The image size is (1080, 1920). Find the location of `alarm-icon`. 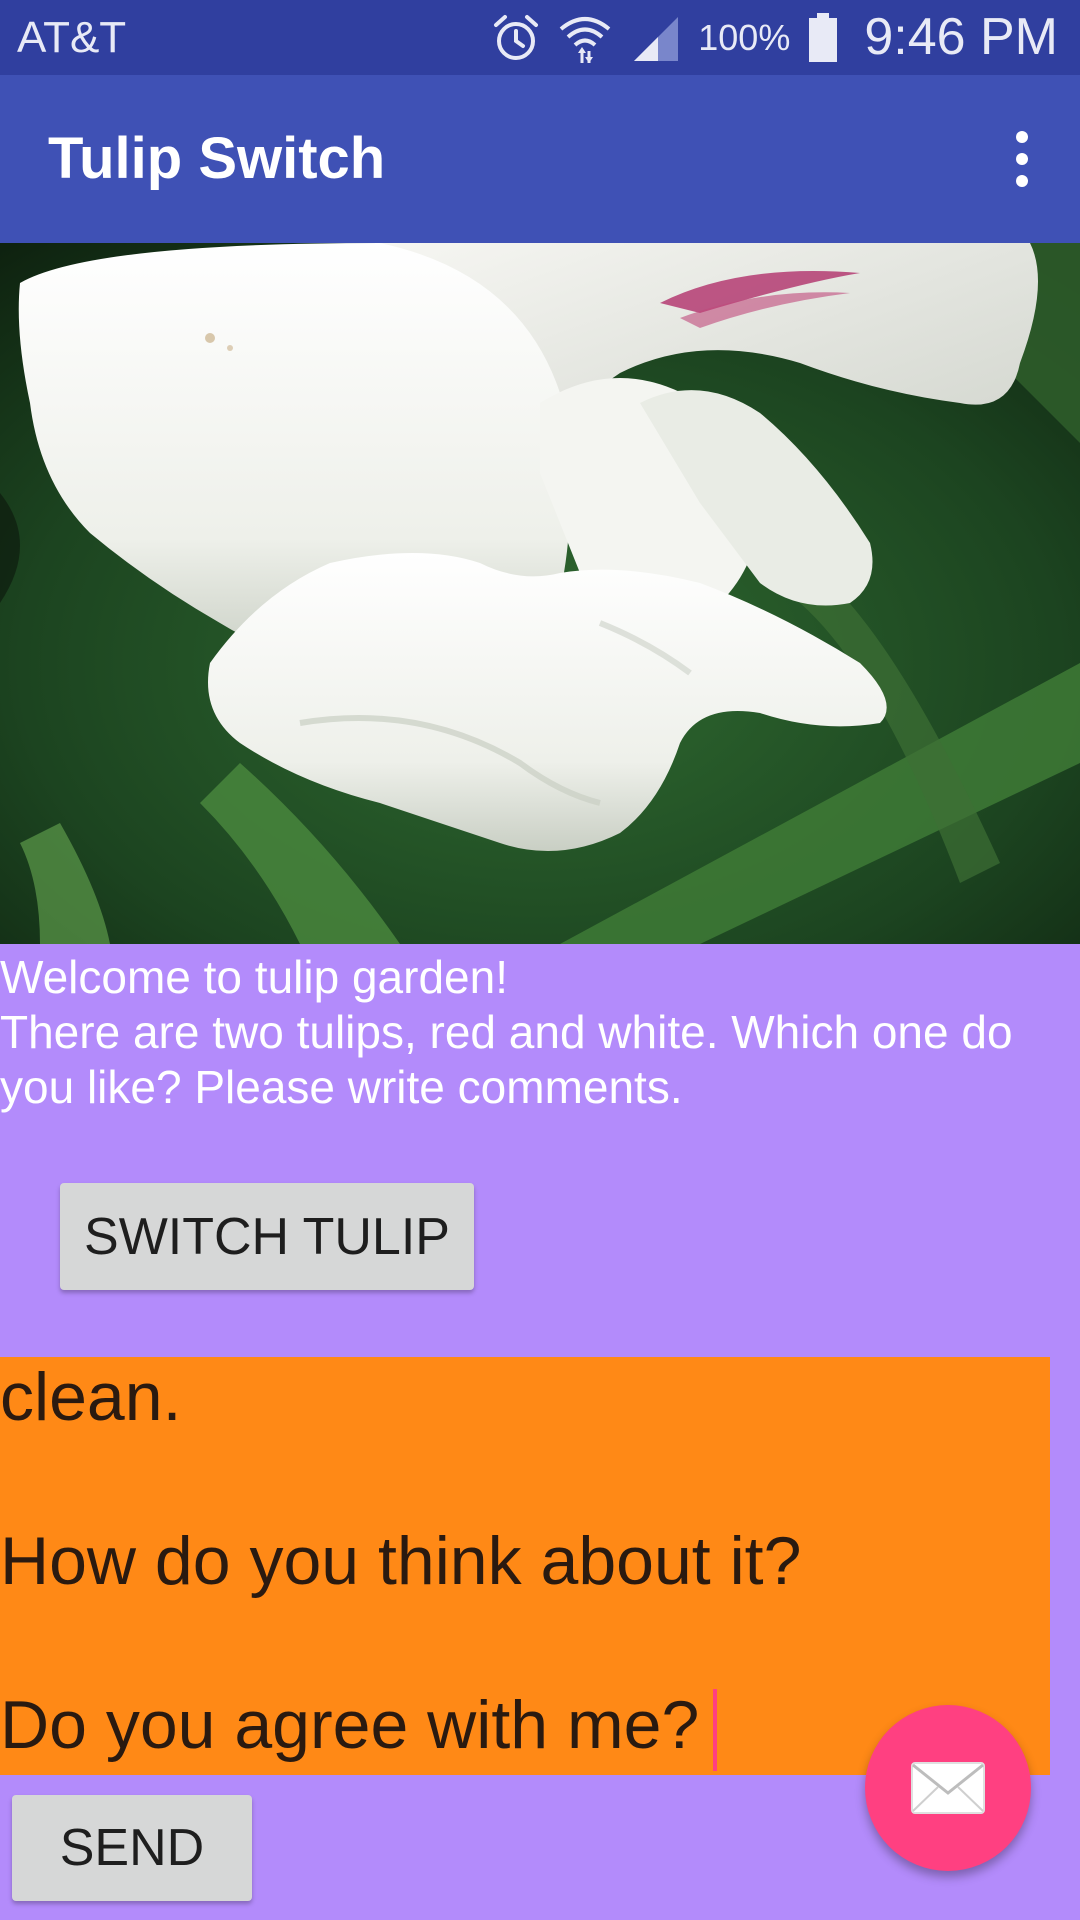

alarm-icon is located at coordinates (516, 37).